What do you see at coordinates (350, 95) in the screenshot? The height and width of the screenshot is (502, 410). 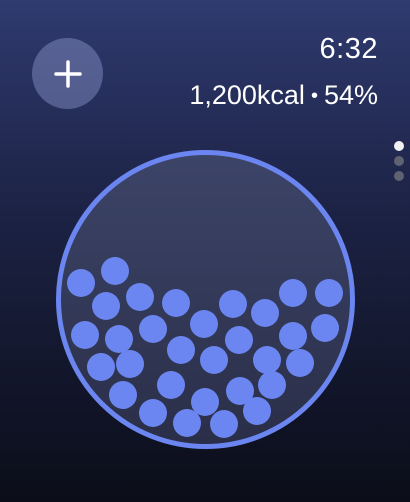 I see `progress-percent: 54%` at bounding box center [350, 95].